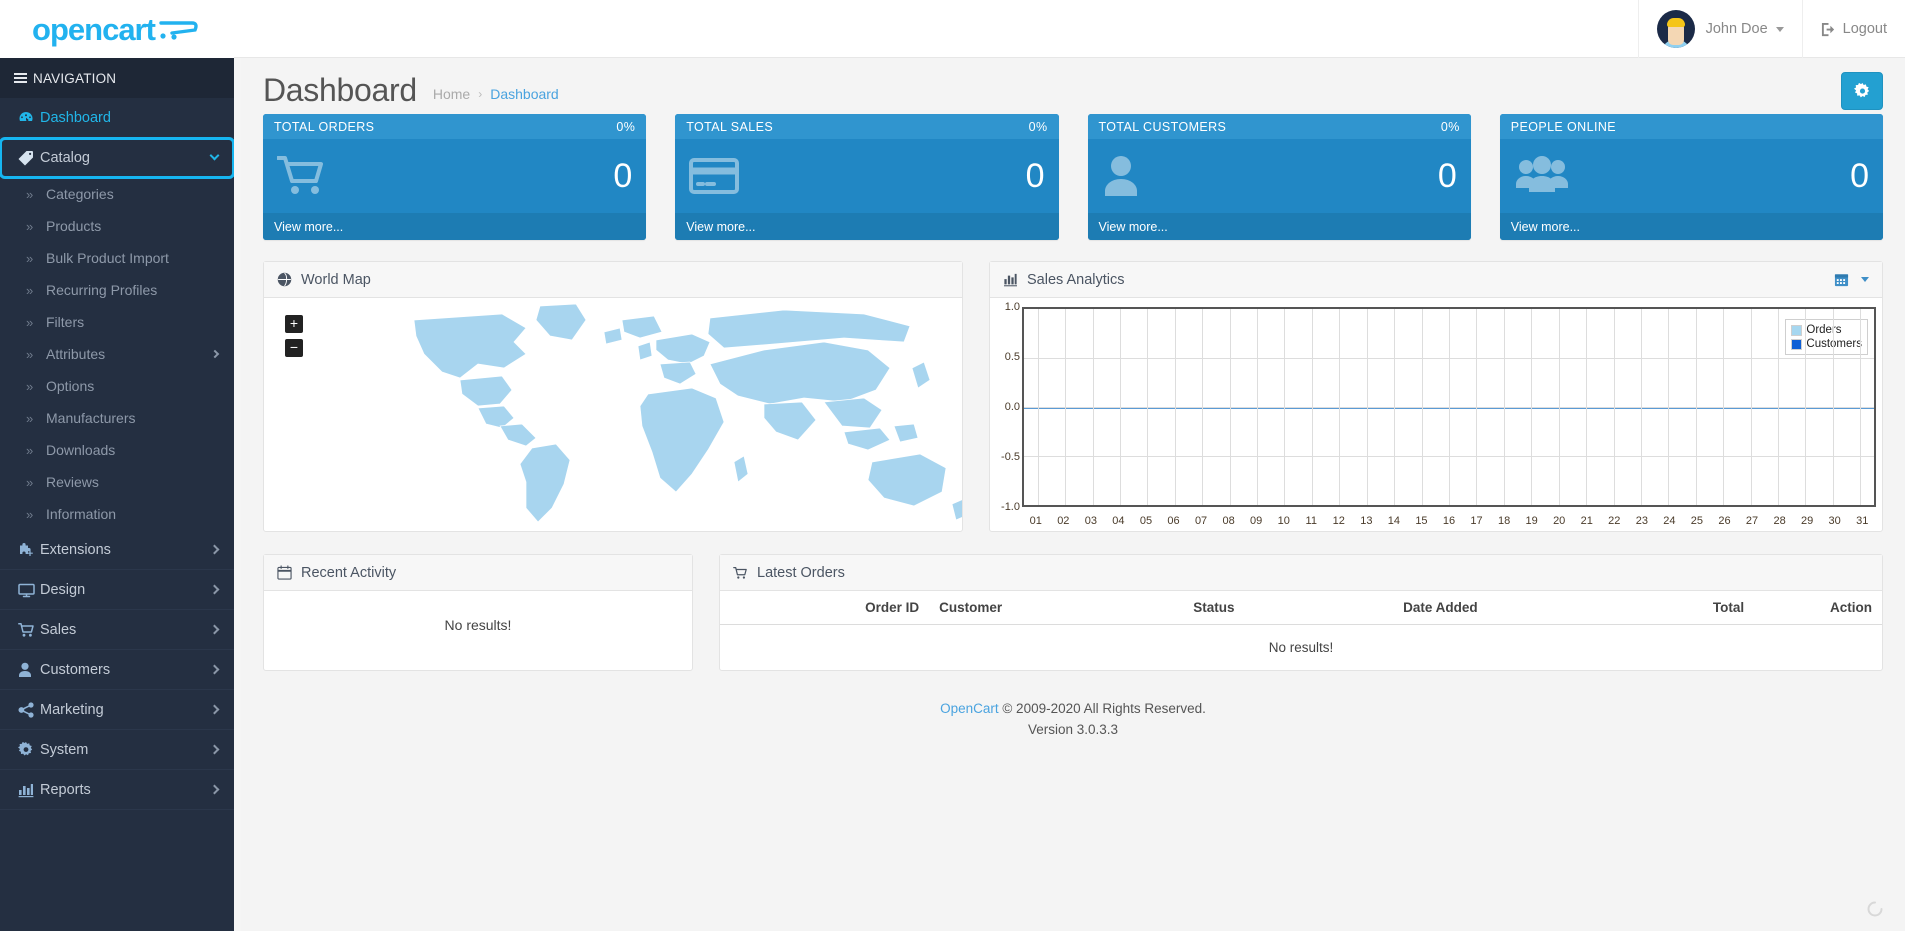 The height and width of the screenshot is (931, 1905). I want to click on legend-entry-customers: Customers, so click(1826, 344).